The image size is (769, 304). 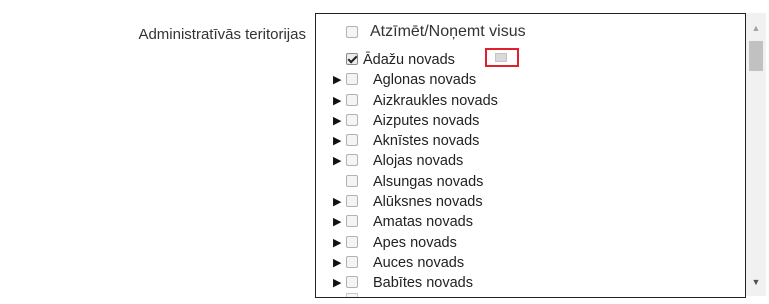 I want to click on territory-label: Alojas novads, so click(x=418, y=161).